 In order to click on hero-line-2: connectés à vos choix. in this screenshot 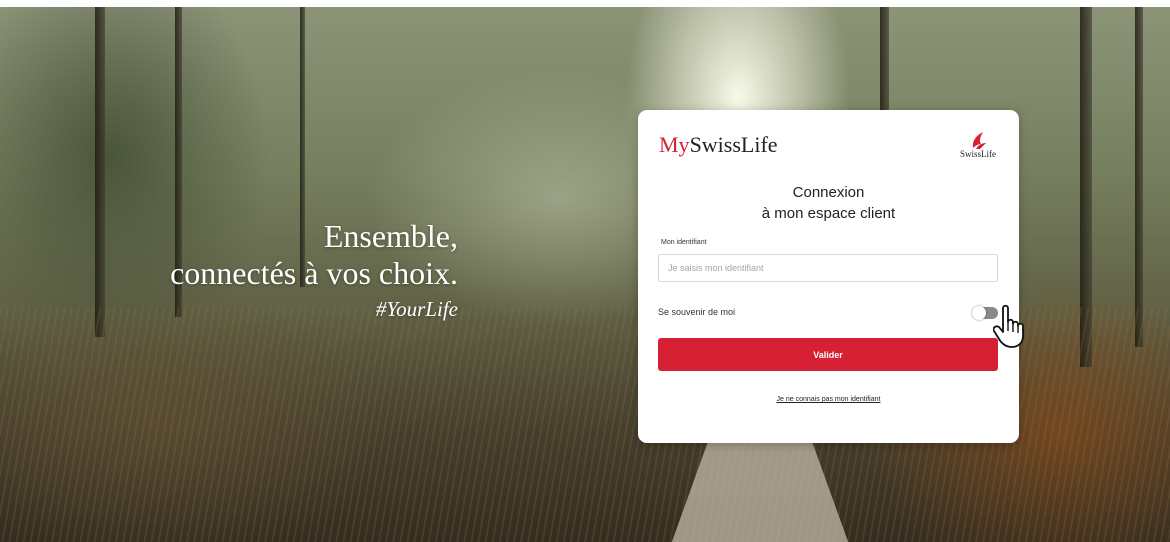, I will do `click(314, 273)`.